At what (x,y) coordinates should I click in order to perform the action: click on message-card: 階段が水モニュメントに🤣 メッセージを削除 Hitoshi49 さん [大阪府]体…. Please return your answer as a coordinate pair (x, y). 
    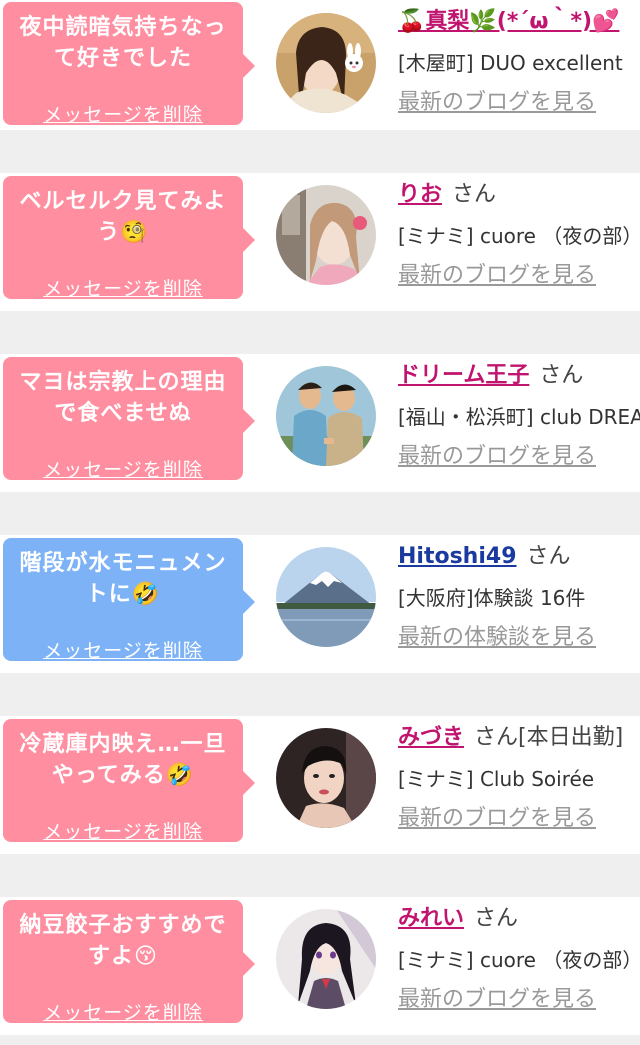
    Looking at the image, I should click on (320, 604).